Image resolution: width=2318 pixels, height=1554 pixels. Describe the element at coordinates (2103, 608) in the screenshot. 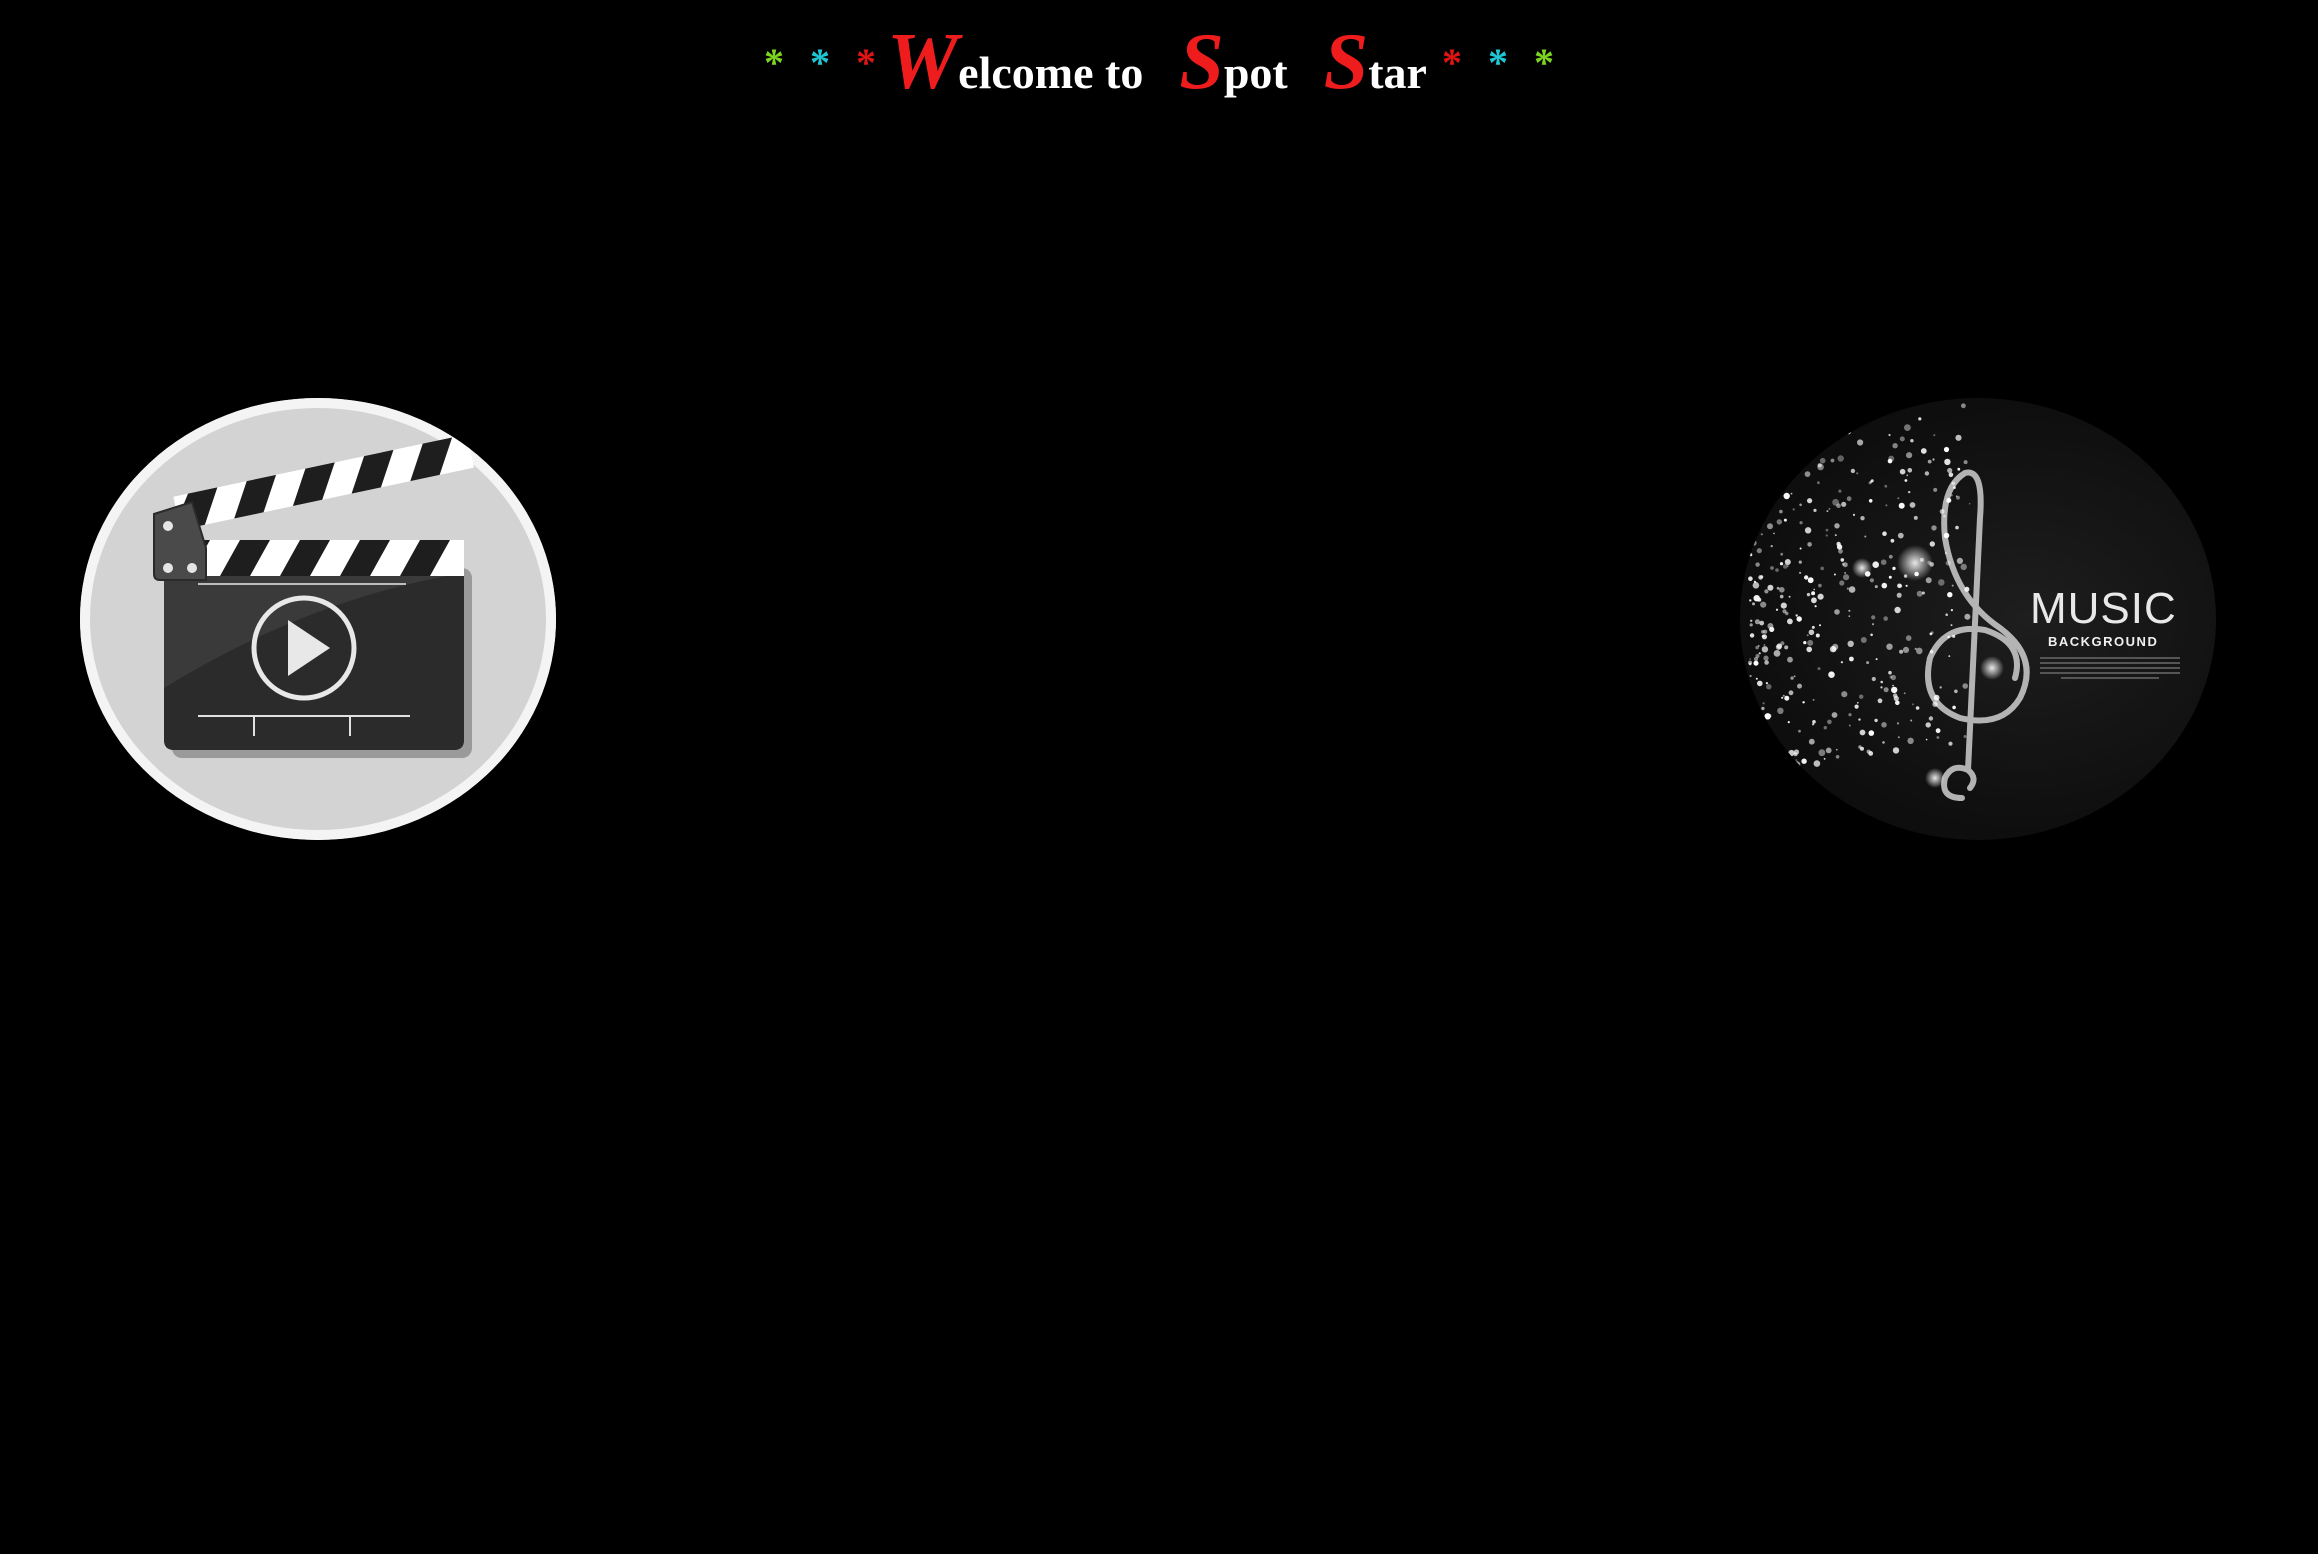

I see `music-title: MUSIC` at that location.